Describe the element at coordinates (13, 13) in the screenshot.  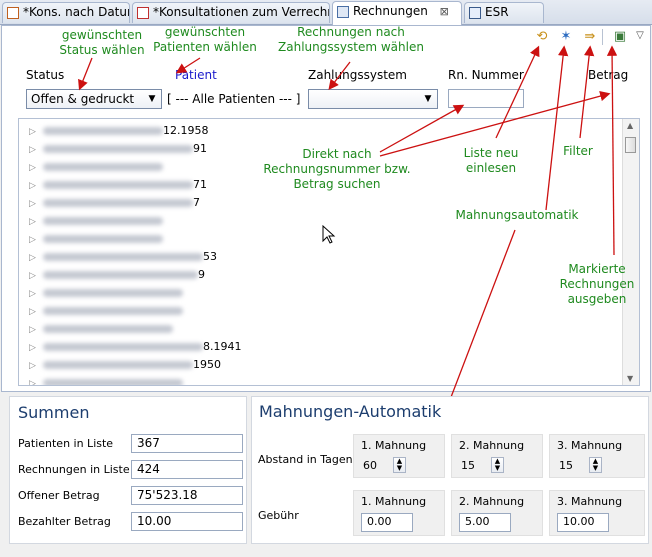
I see `calendar-icon` at that location.